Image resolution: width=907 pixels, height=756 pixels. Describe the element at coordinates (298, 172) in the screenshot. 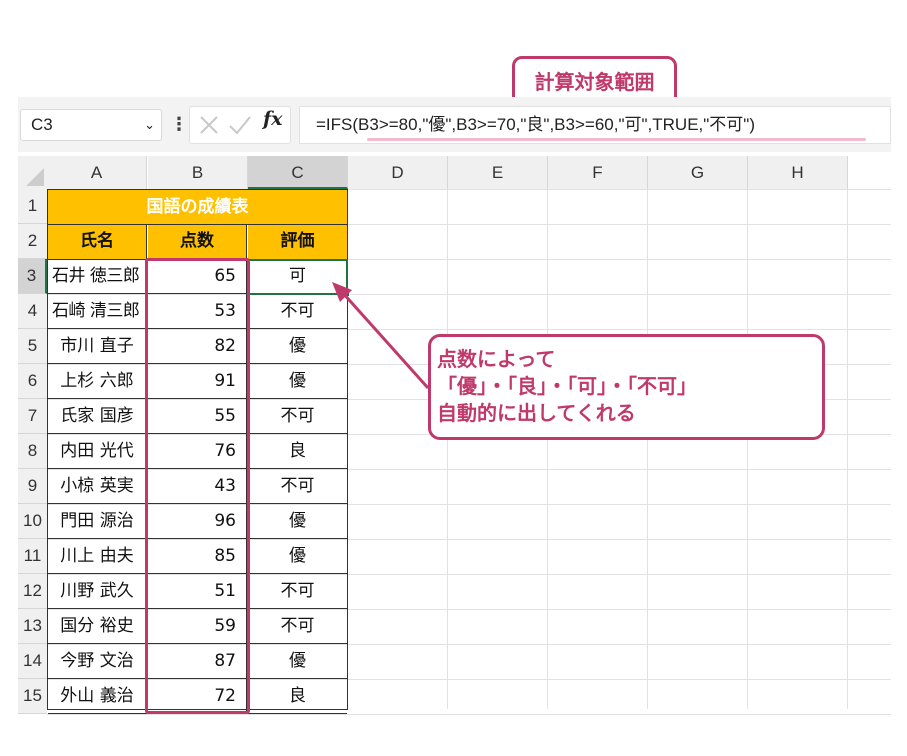

I see `column-header-c: C` at that location.